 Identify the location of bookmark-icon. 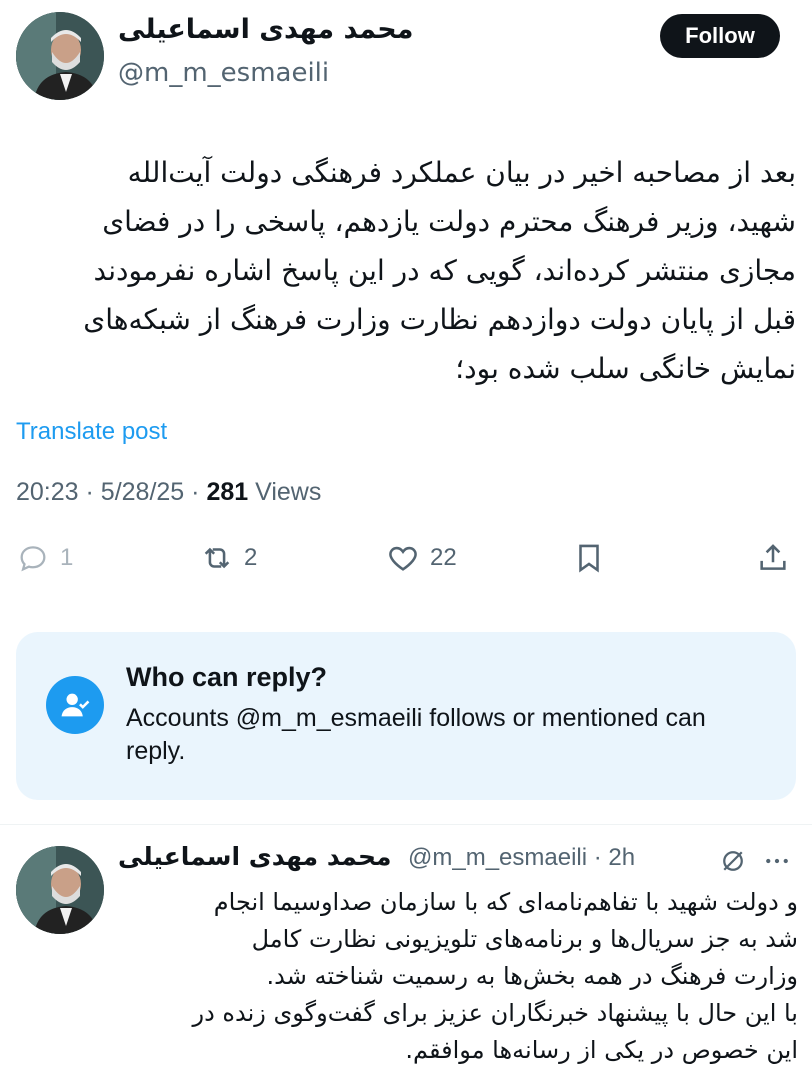
(589, 558).